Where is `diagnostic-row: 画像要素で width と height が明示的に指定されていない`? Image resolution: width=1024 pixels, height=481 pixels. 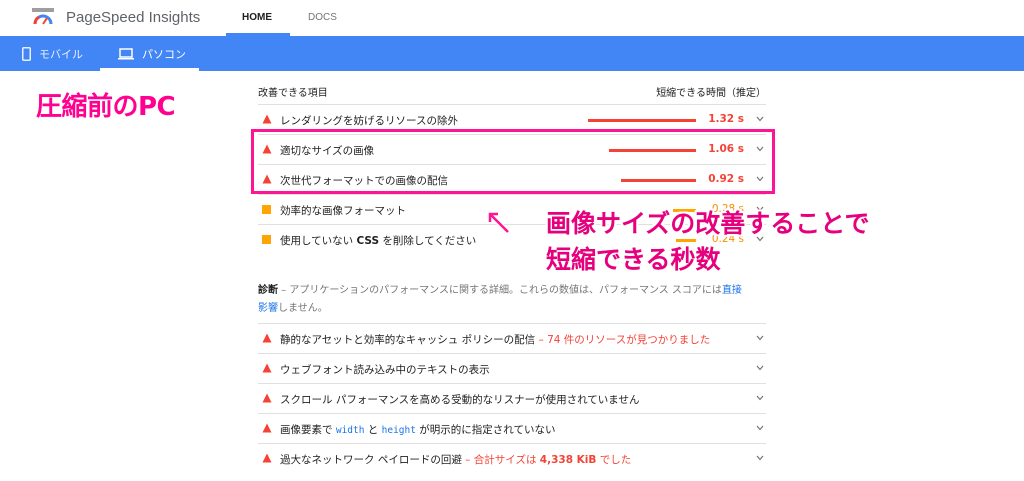 diagnostic-row: 画像要素で width と height が明示的に指定されていない is located at coordinates (512, 428).